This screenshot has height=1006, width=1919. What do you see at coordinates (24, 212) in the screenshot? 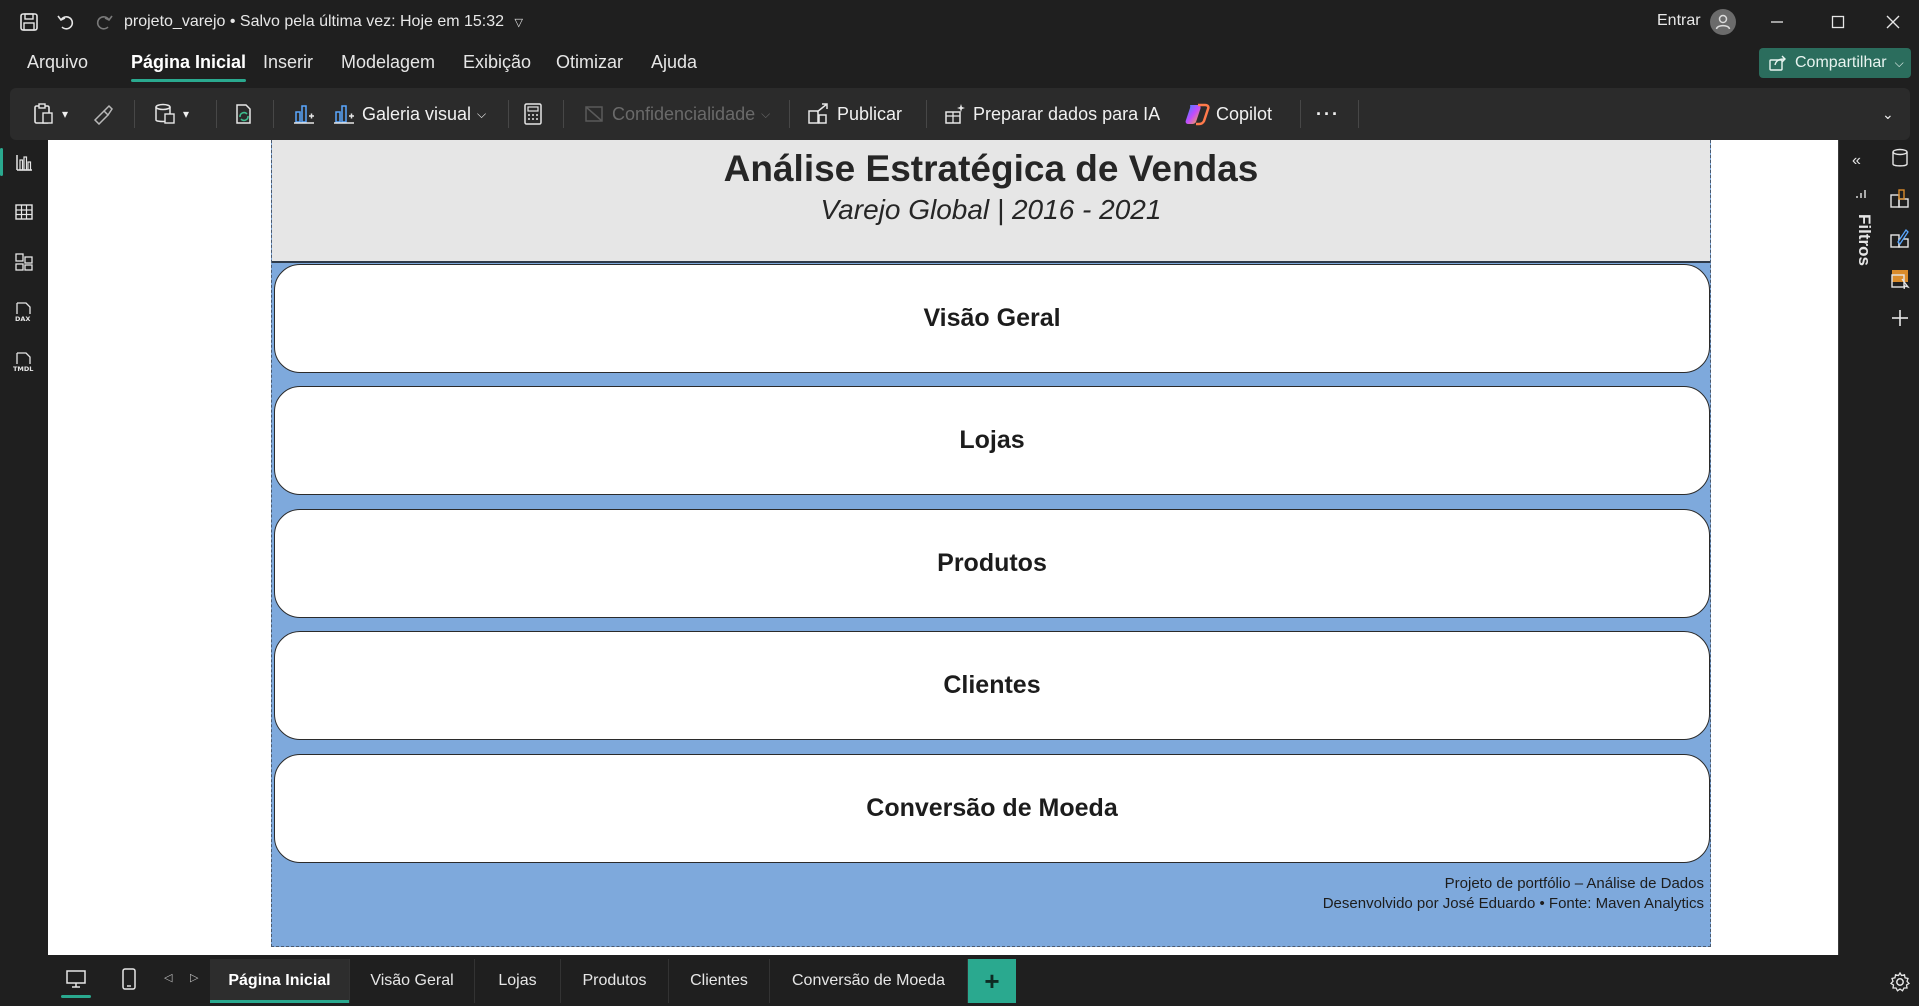
I see `table-view-icon` at bounding box center [24, 212].